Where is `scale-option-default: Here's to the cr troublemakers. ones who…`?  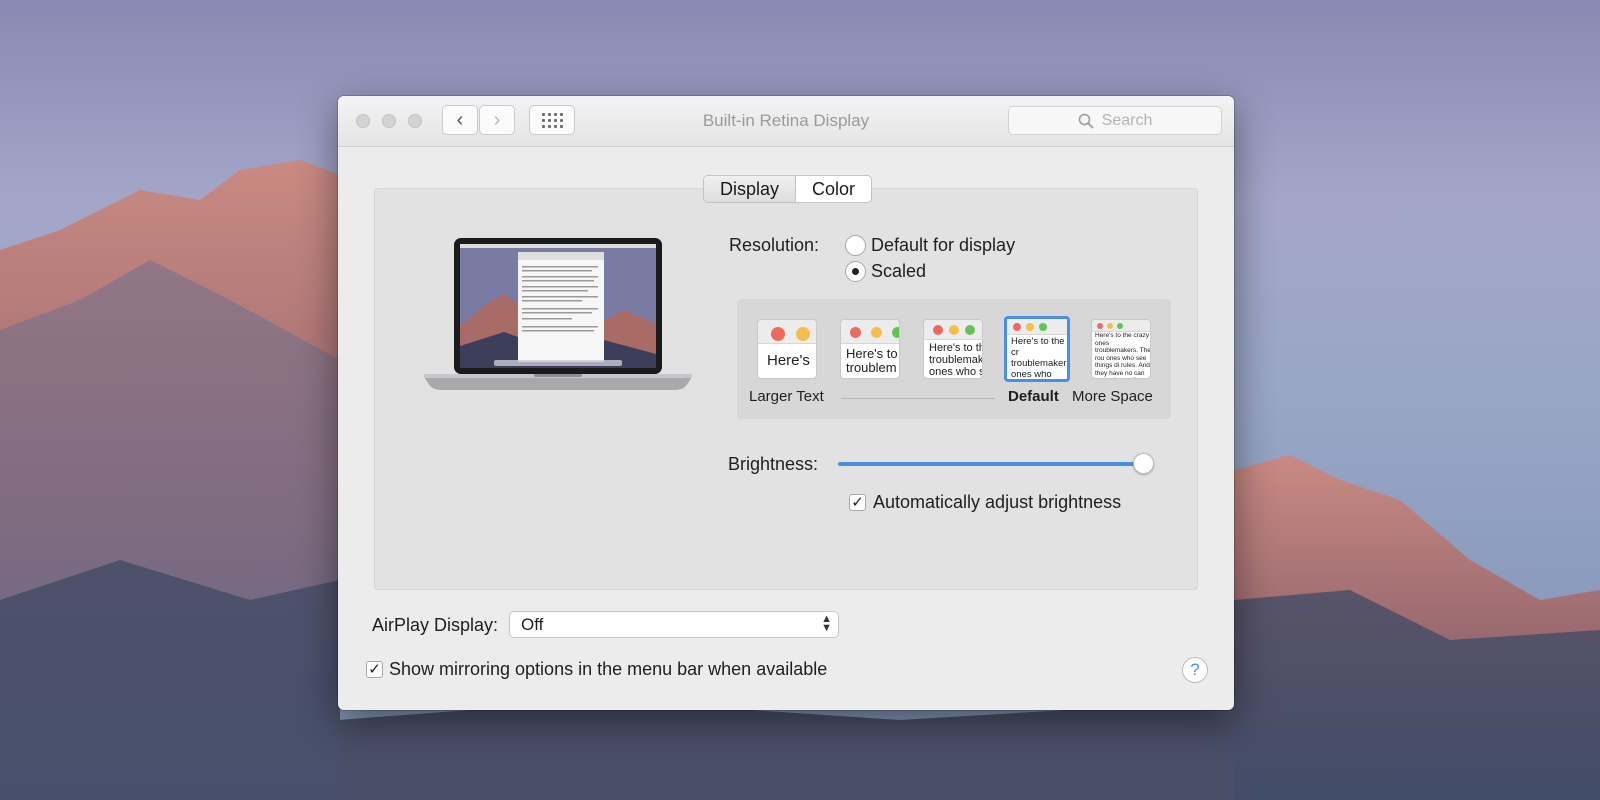
scale-option-default: Here's to the cr troublemakers. ones who… is located at coordinates (1037, 349).